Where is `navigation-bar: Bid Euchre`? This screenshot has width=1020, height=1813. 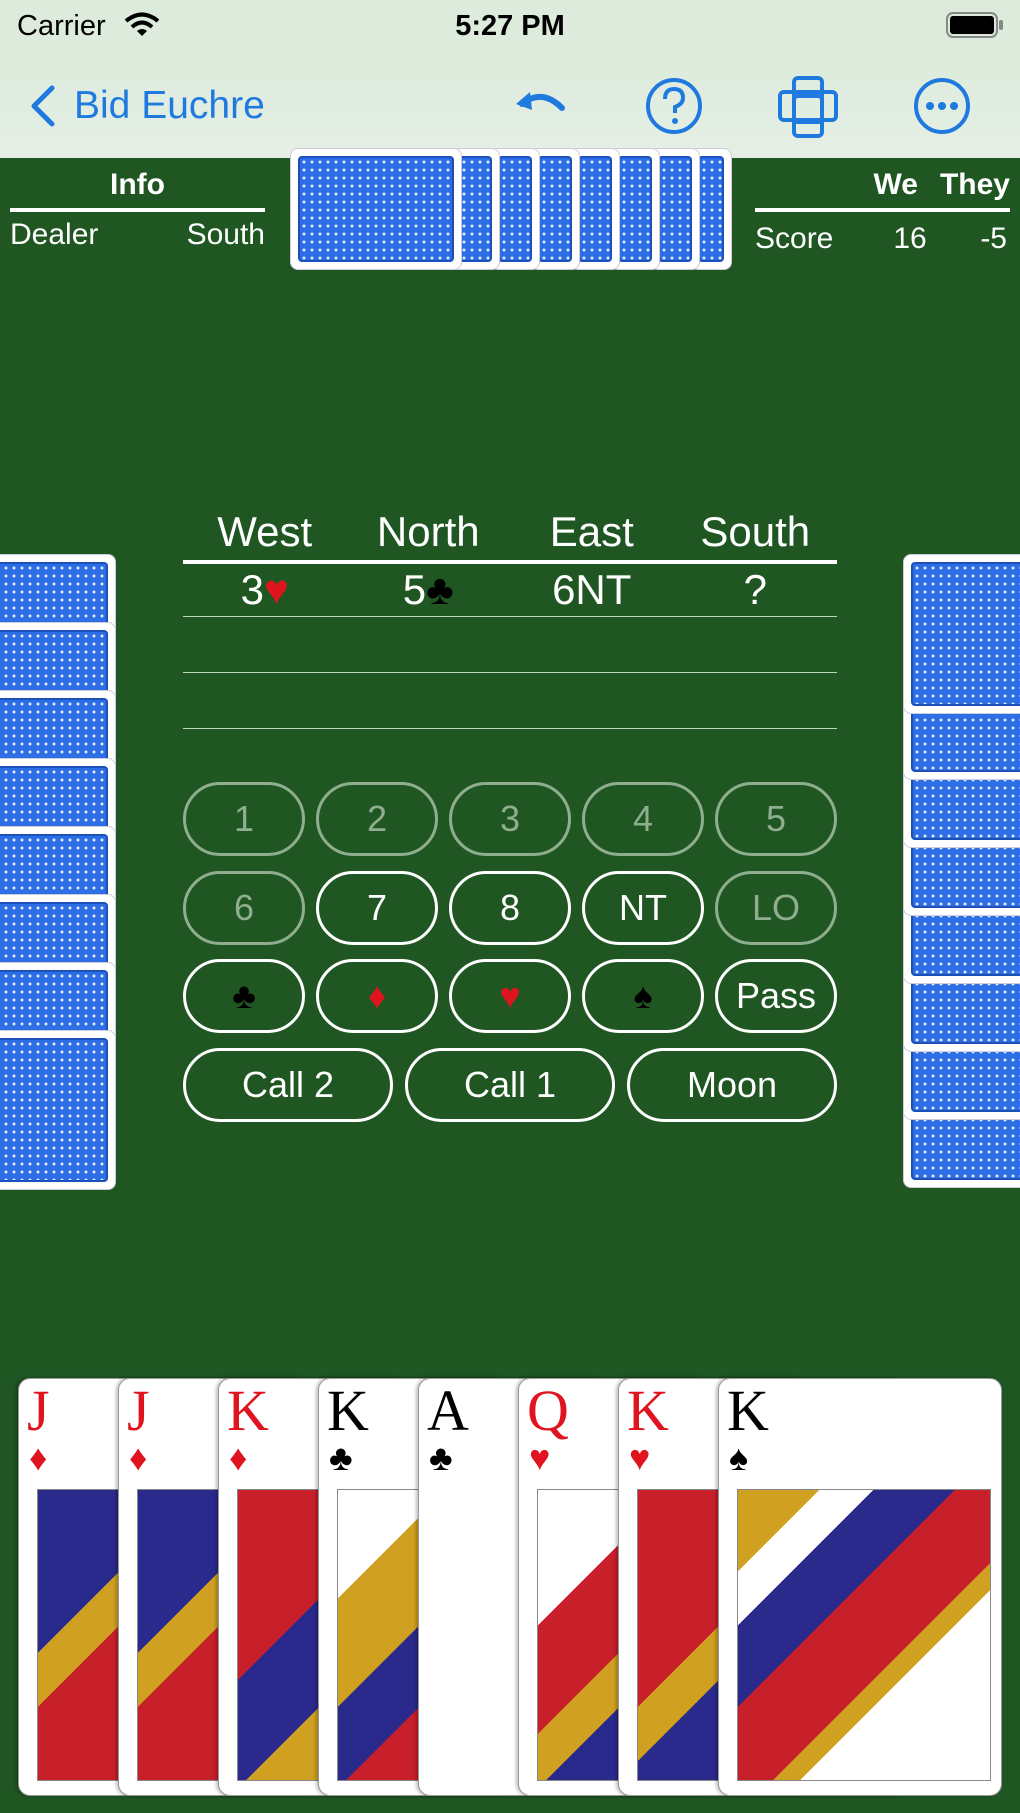 navigation-bar: Bid Euchre is located at coordinates (510, 106).